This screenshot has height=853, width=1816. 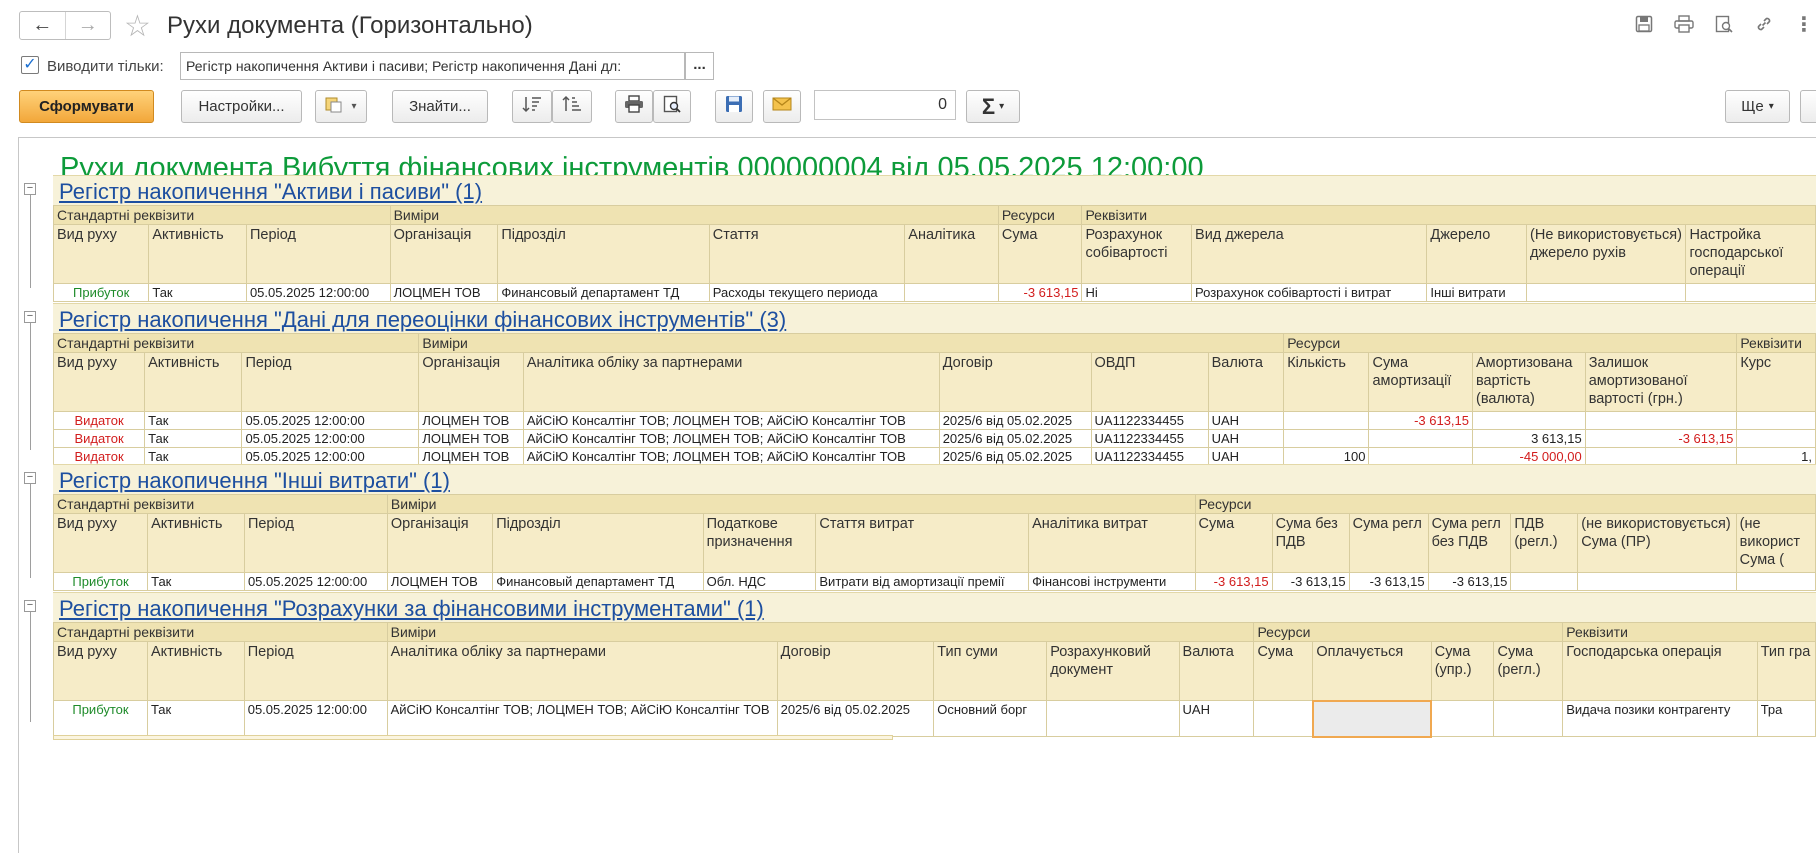 I want to click on collapse-section-4-icon: −, so click(x=30, y=606).